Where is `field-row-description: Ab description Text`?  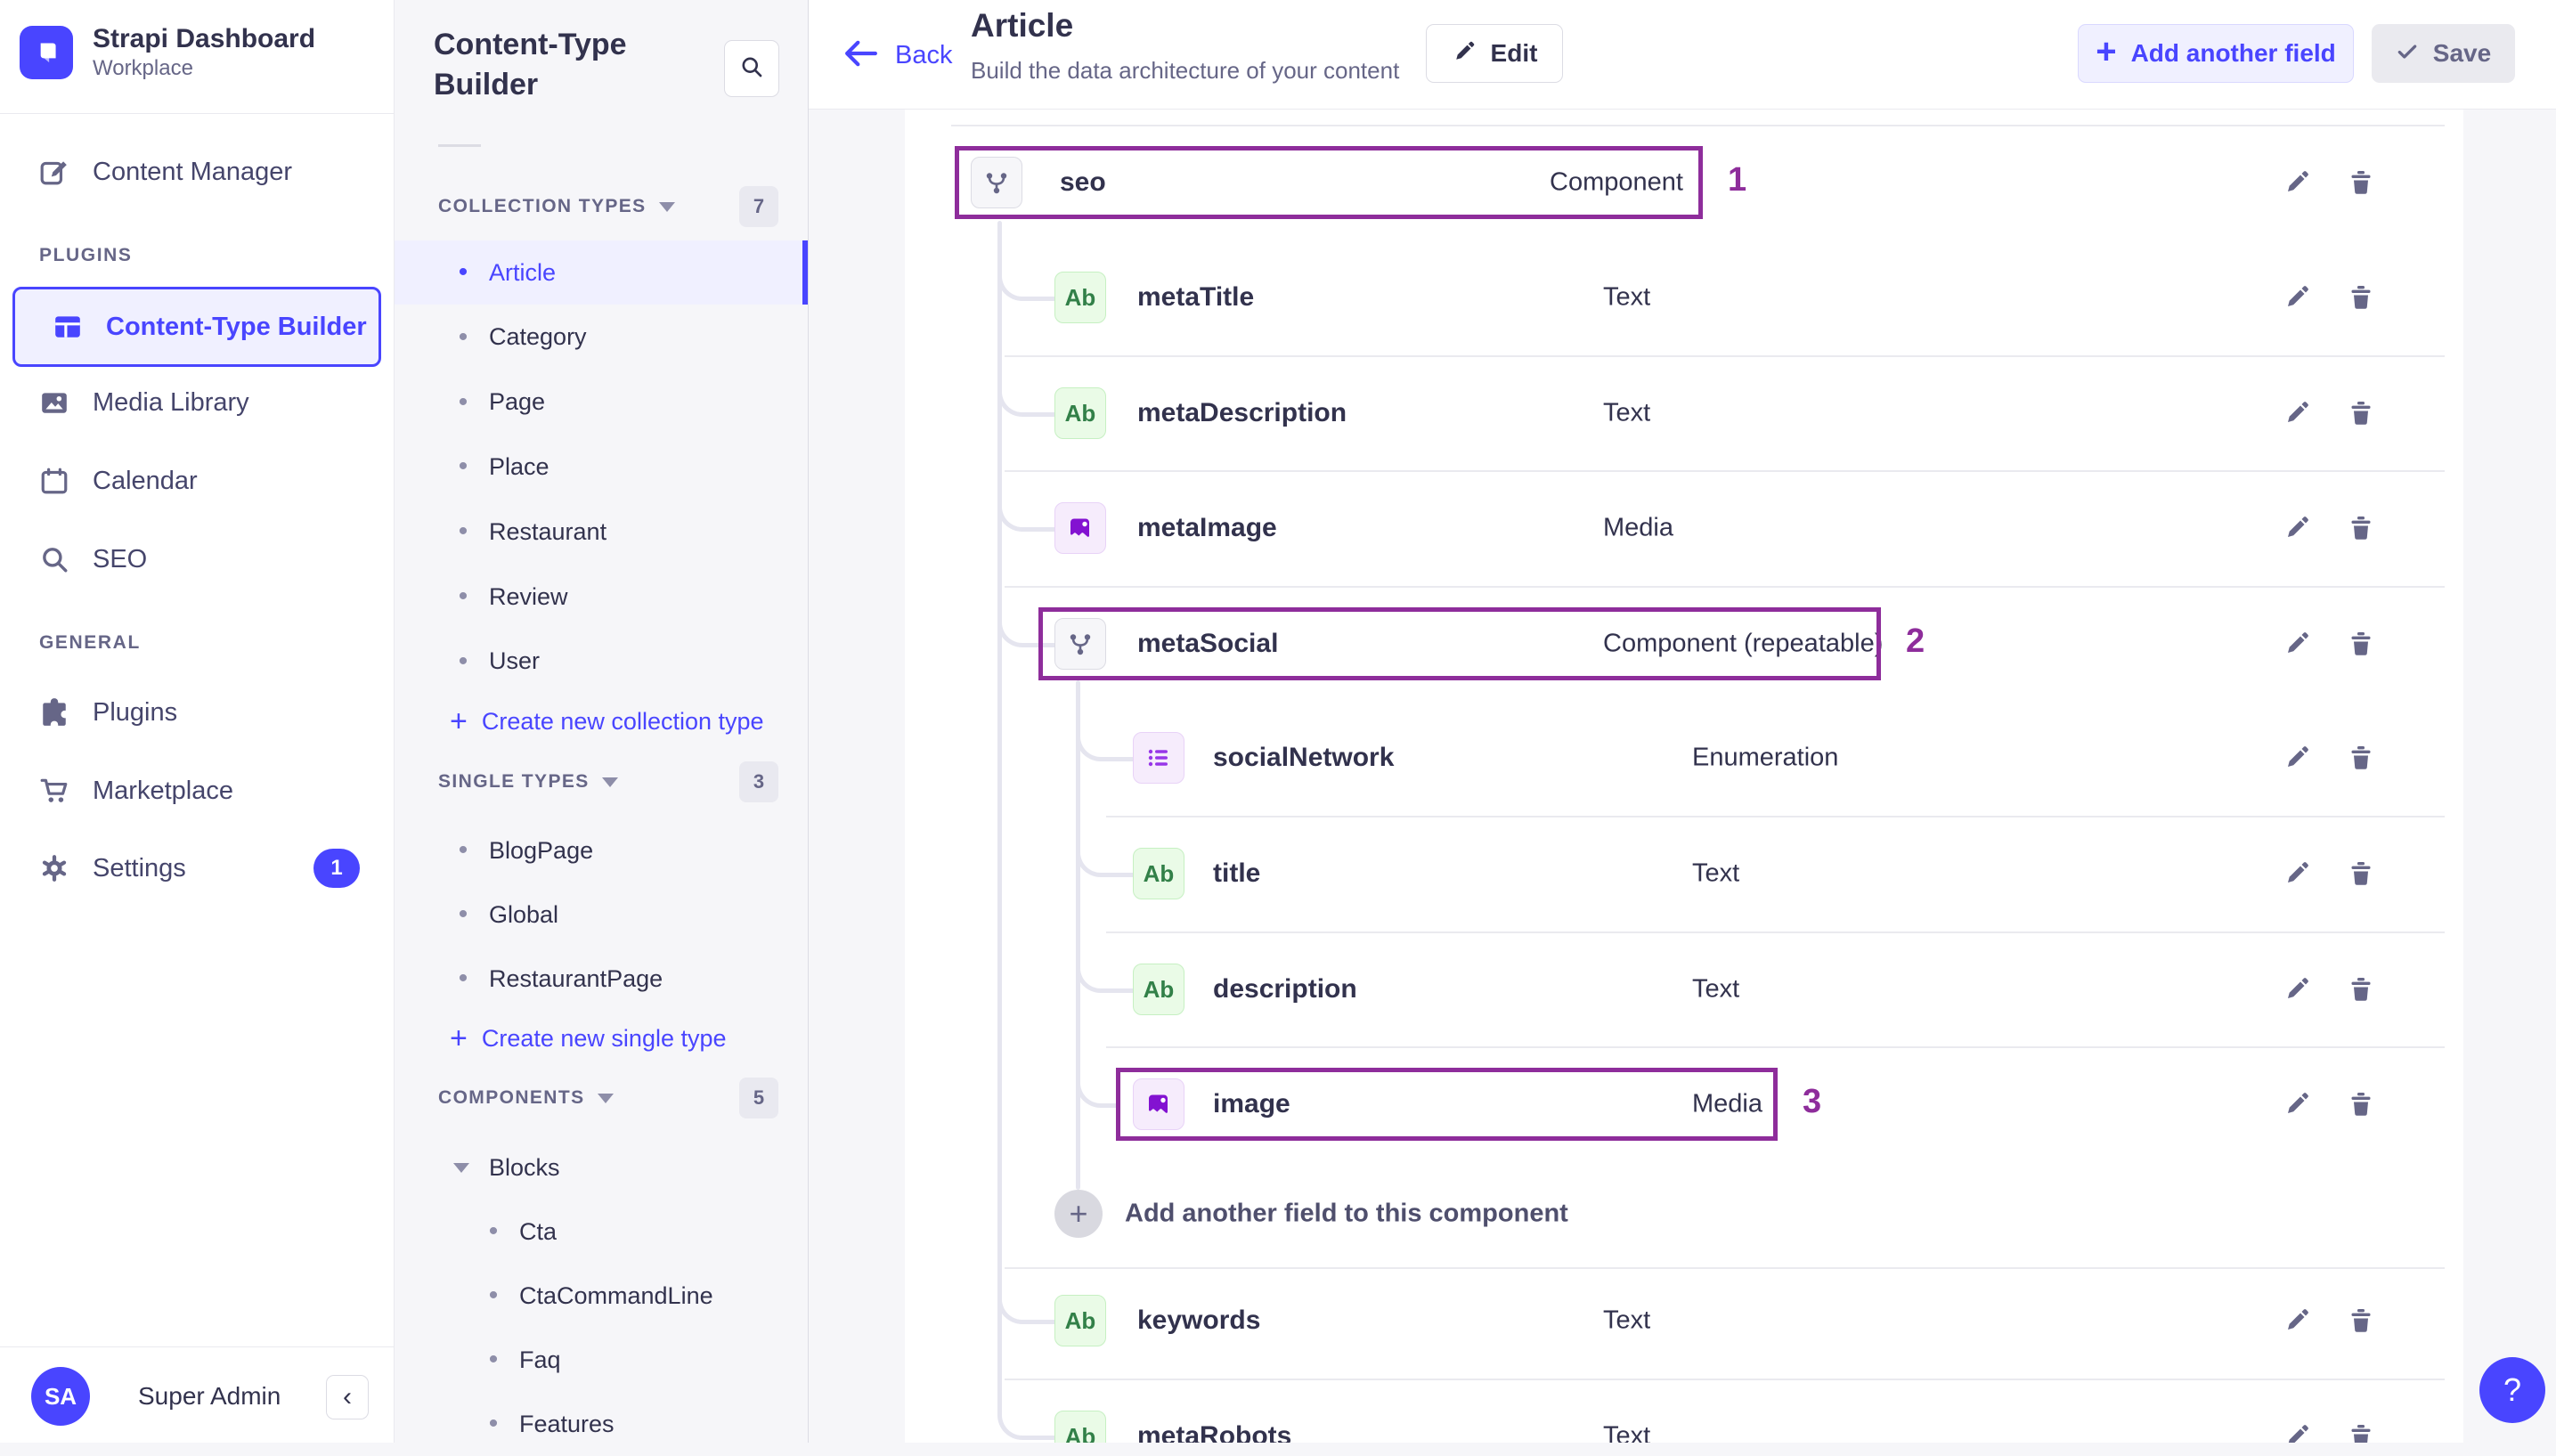
field-row-description: Ab description Text is located at coordinates (1684, 989).